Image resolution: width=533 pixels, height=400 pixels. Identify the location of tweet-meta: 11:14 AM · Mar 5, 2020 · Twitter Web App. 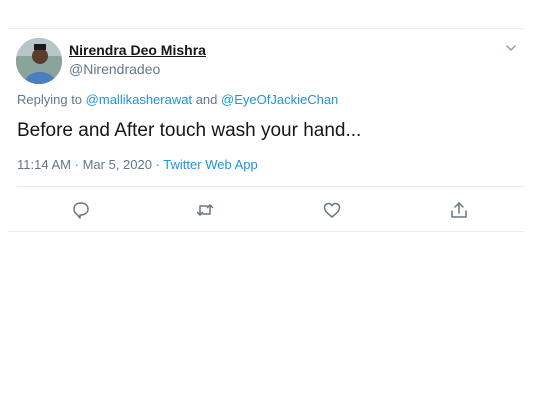
(137, 164).